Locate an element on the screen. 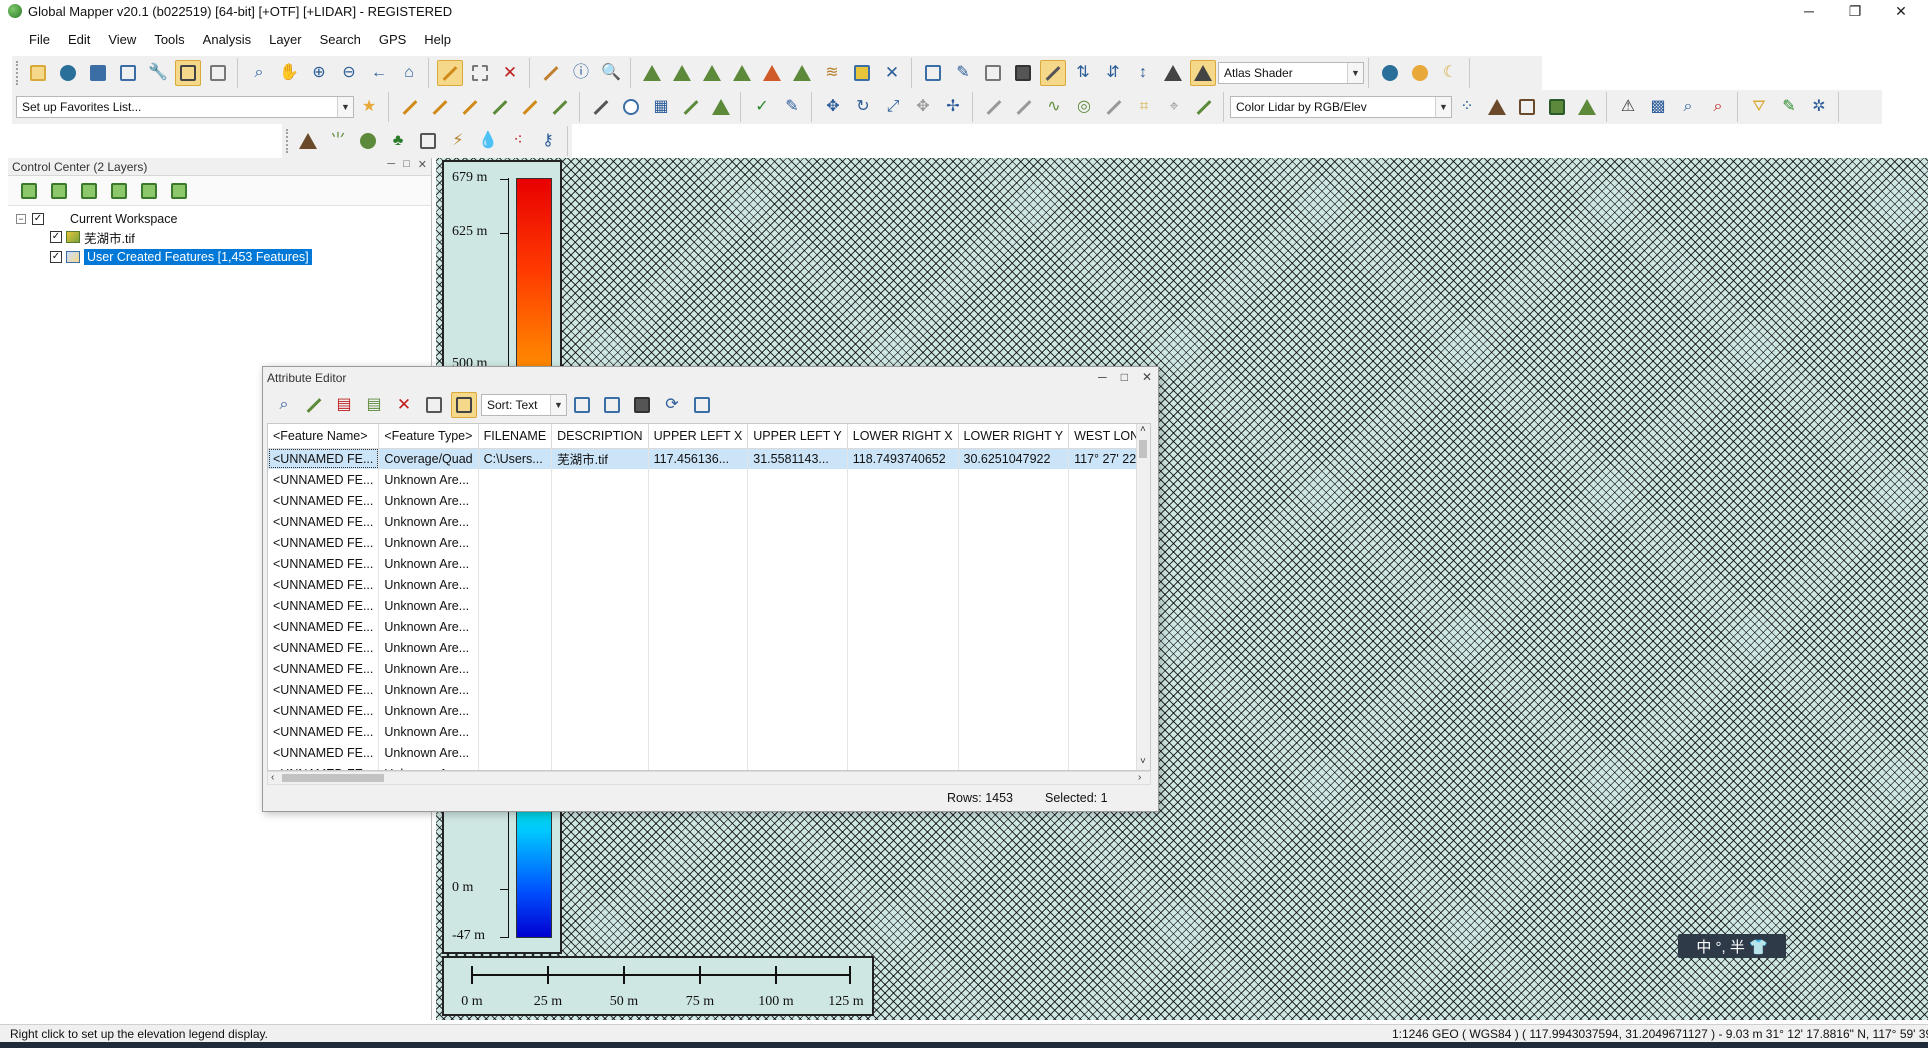 The width and height of the screenshot is (1928, 1048). favorites-select: Set up Favorites List... ▼ is located at coordinates (185, 107).